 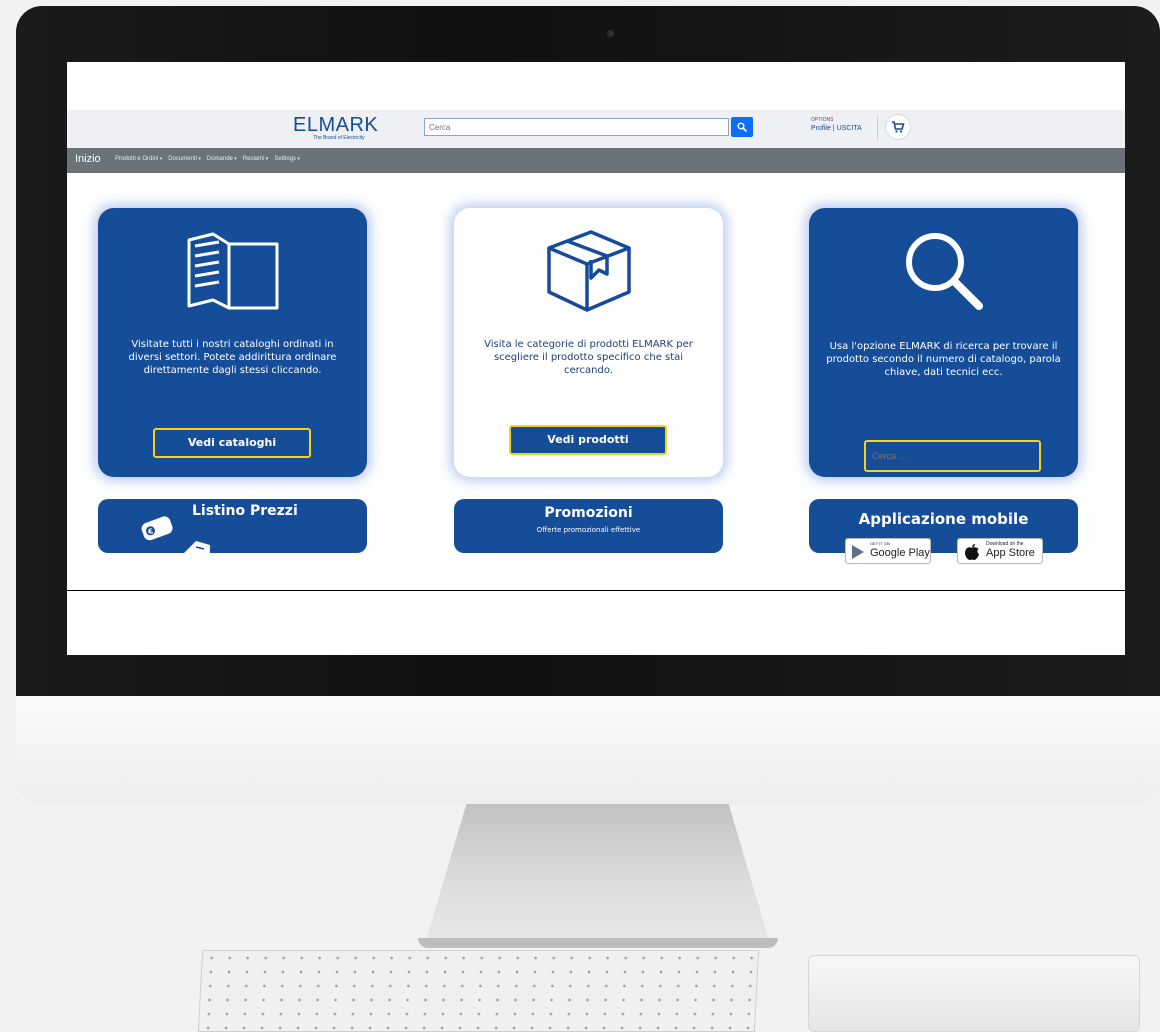 I want to click on promotions-subtitle: Offerte promozionali effettive, so click(x=588, y=530).